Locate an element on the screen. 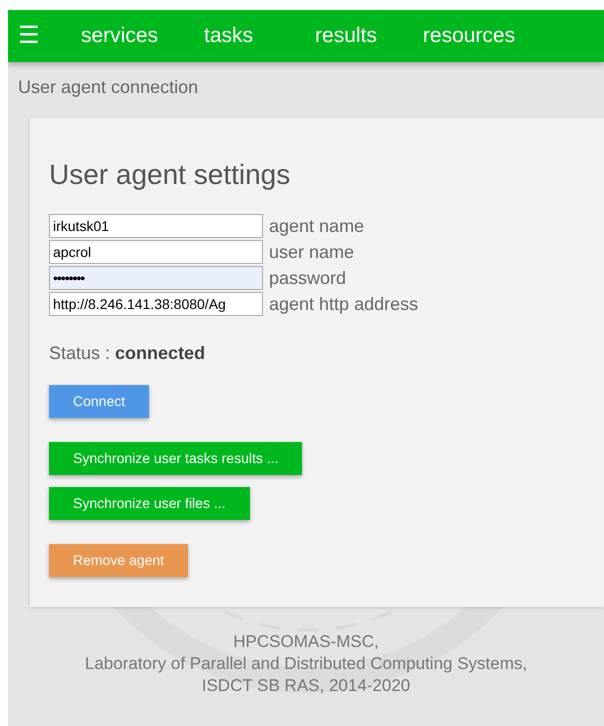  remove-button: Remove agent is located at coordinates (118, 560).